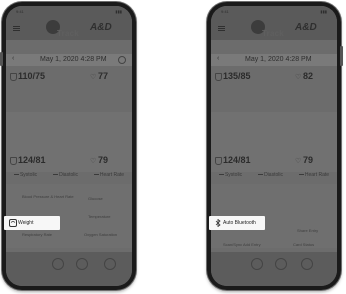  I want to click on bp-value: 135/85, so click(237, 76).